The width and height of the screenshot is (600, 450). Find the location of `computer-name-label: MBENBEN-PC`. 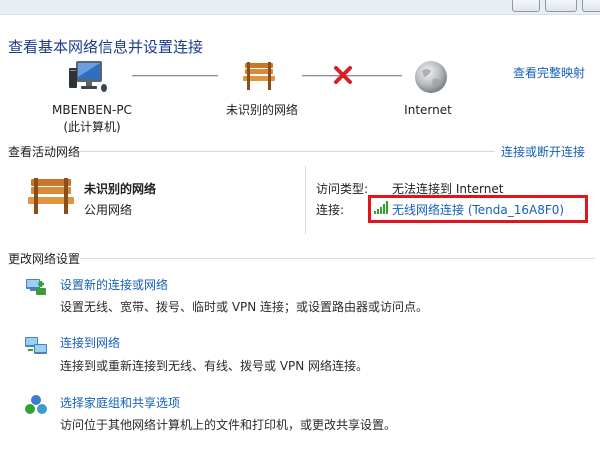

computer-name-label: MBENBEN-PC is located at coordinates (92, 110).